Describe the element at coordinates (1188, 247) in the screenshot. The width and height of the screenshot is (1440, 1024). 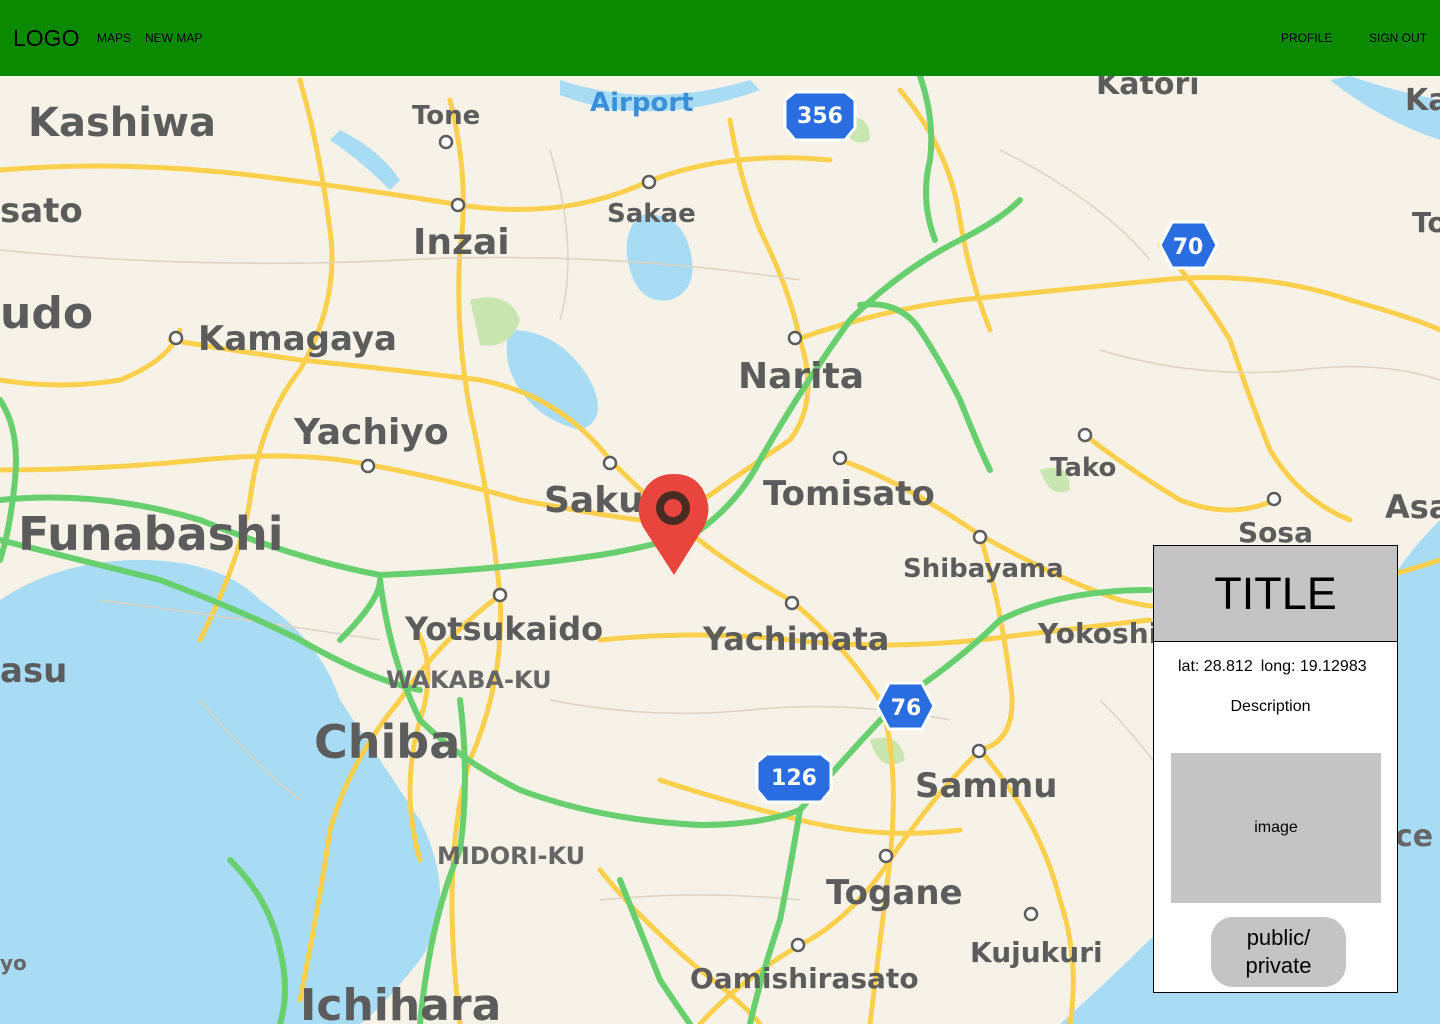
I see `svg-text: 70` at that location.